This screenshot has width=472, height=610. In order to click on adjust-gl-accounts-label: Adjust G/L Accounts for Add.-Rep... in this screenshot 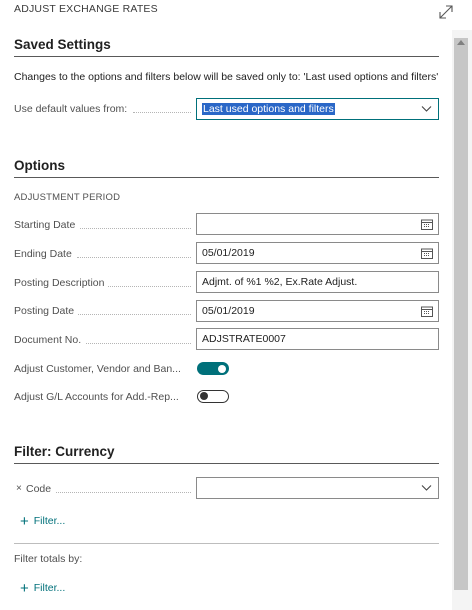, I will do `click(96, 397)`.